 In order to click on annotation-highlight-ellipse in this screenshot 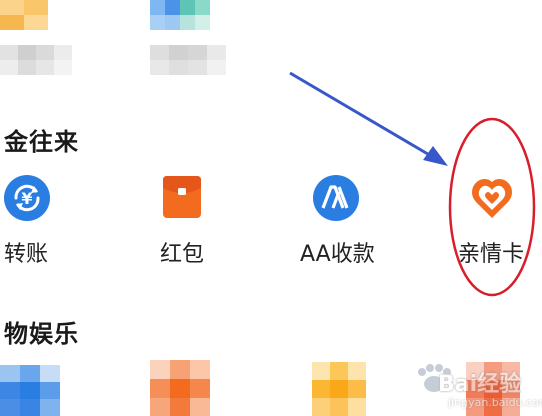, I will do `click(492, 207)`.